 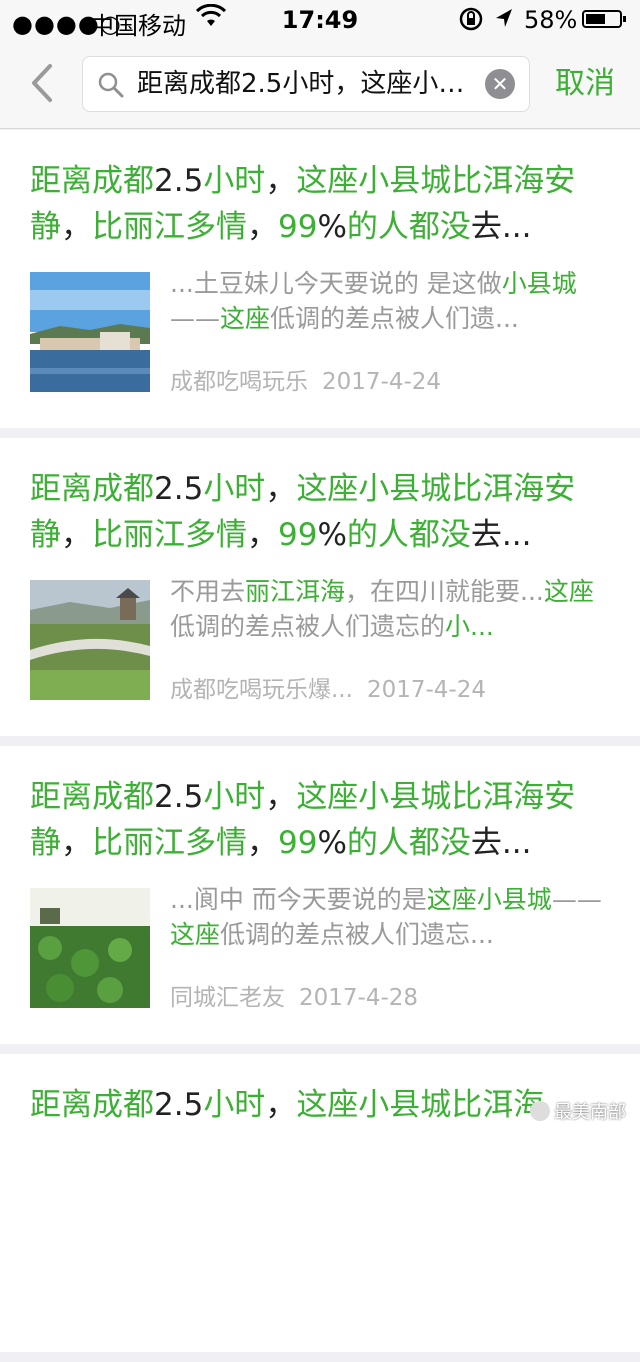 I want to click on result-meta: 同城汇老友 2017-4-28, so click(x=294, y=995).